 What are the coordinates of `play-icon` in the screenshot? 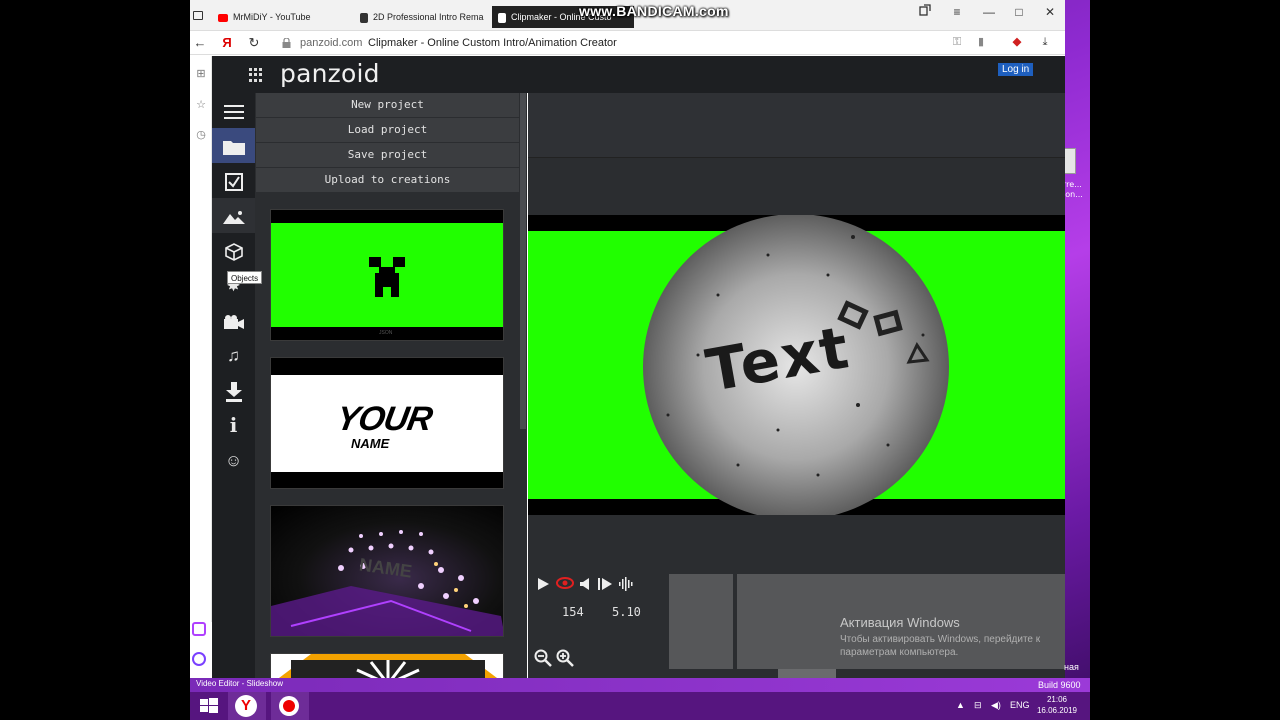 It's located at (543, 585).